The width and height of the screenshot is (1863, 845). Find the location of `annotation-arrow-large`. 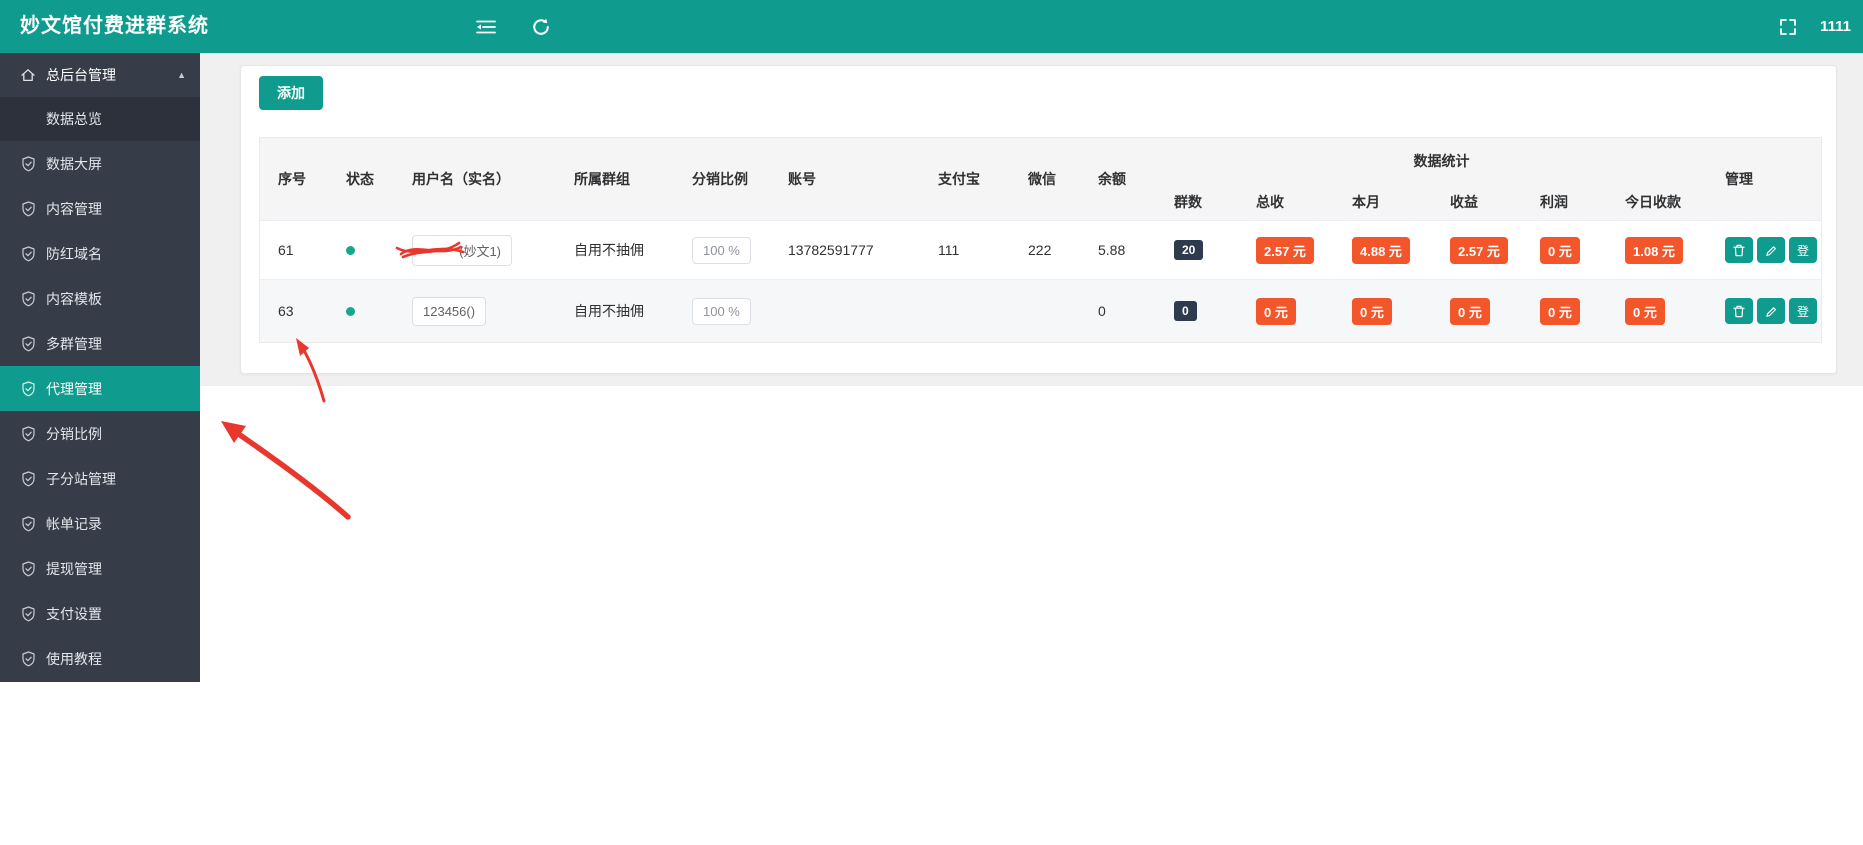

annotation-arrow-large is located at coordinates (286, 470).